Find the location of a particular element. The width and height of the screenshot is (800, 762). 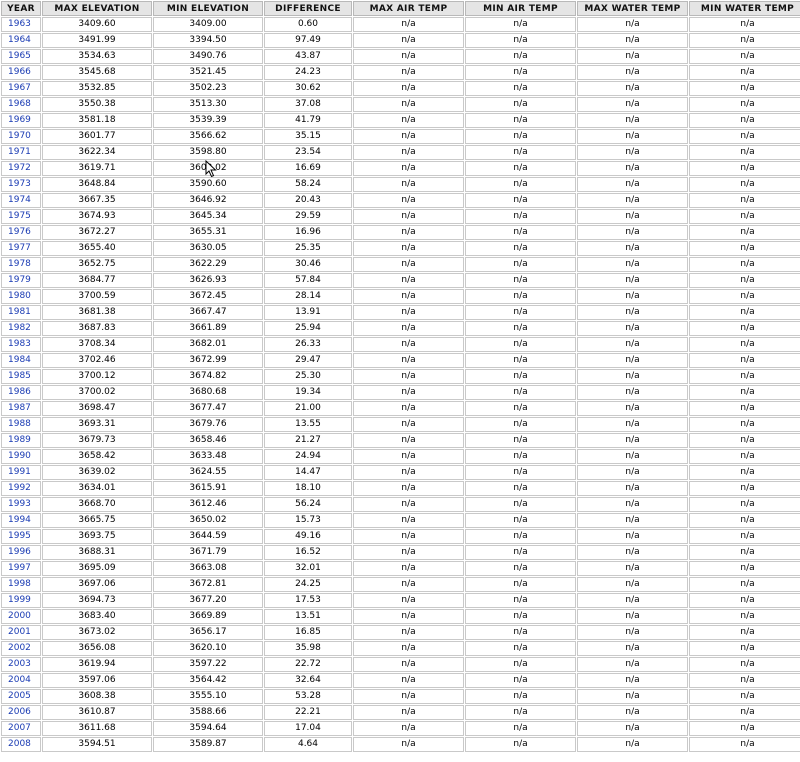

year-link: 1998 is located at coordinates (19, 584).